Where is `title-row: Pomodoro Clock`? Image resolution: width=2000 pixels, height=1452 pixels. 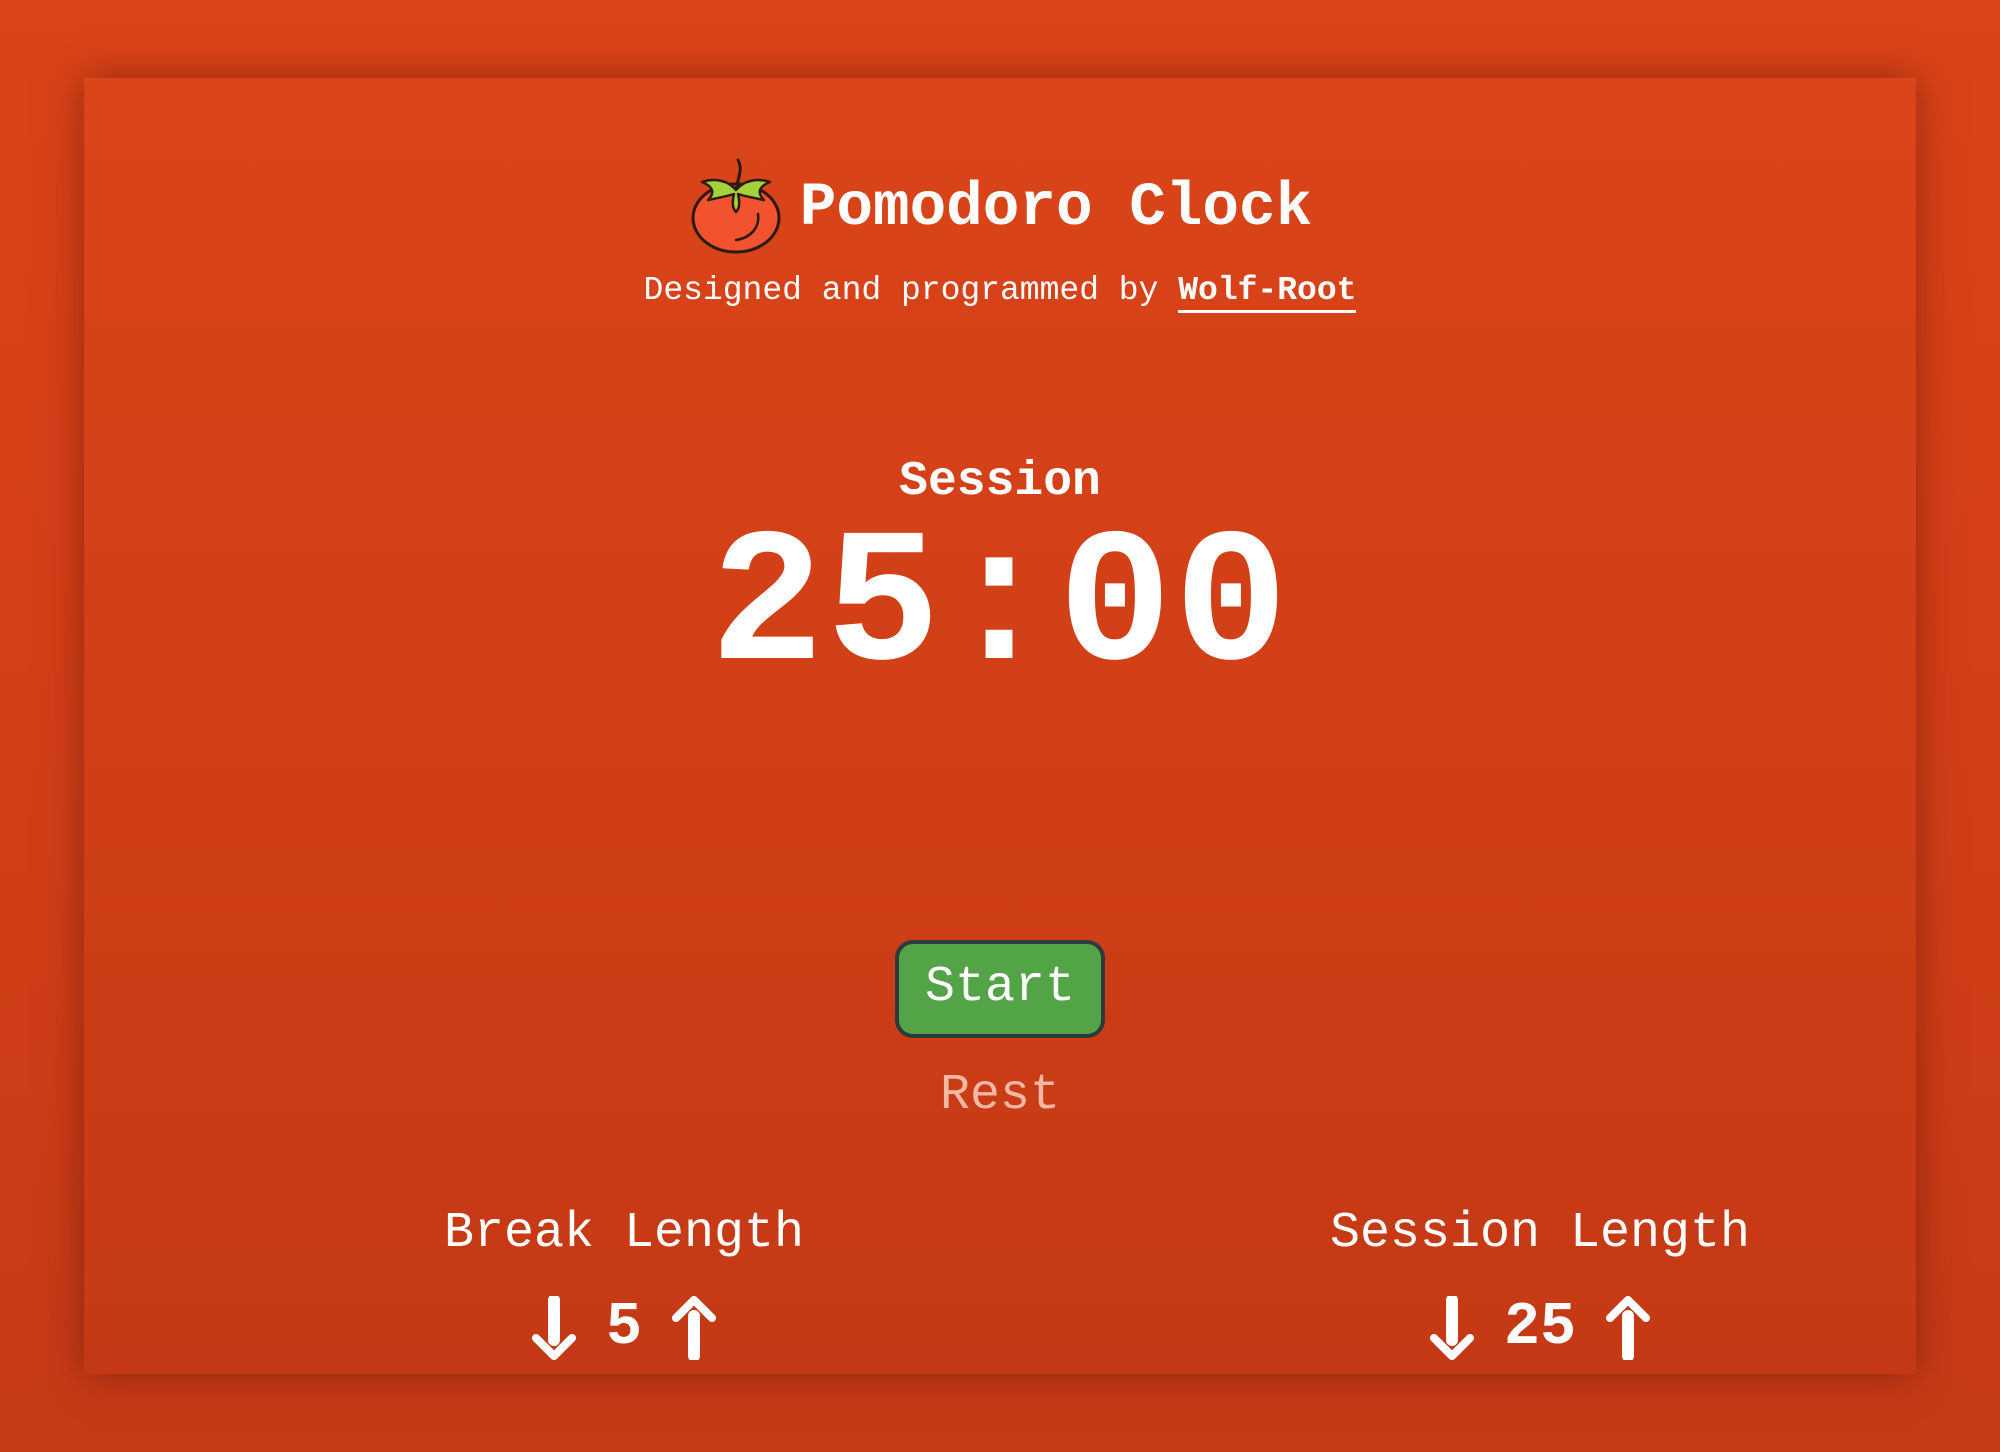
title-row: Pomodoro Clock is located at coordinates (1000, 206).